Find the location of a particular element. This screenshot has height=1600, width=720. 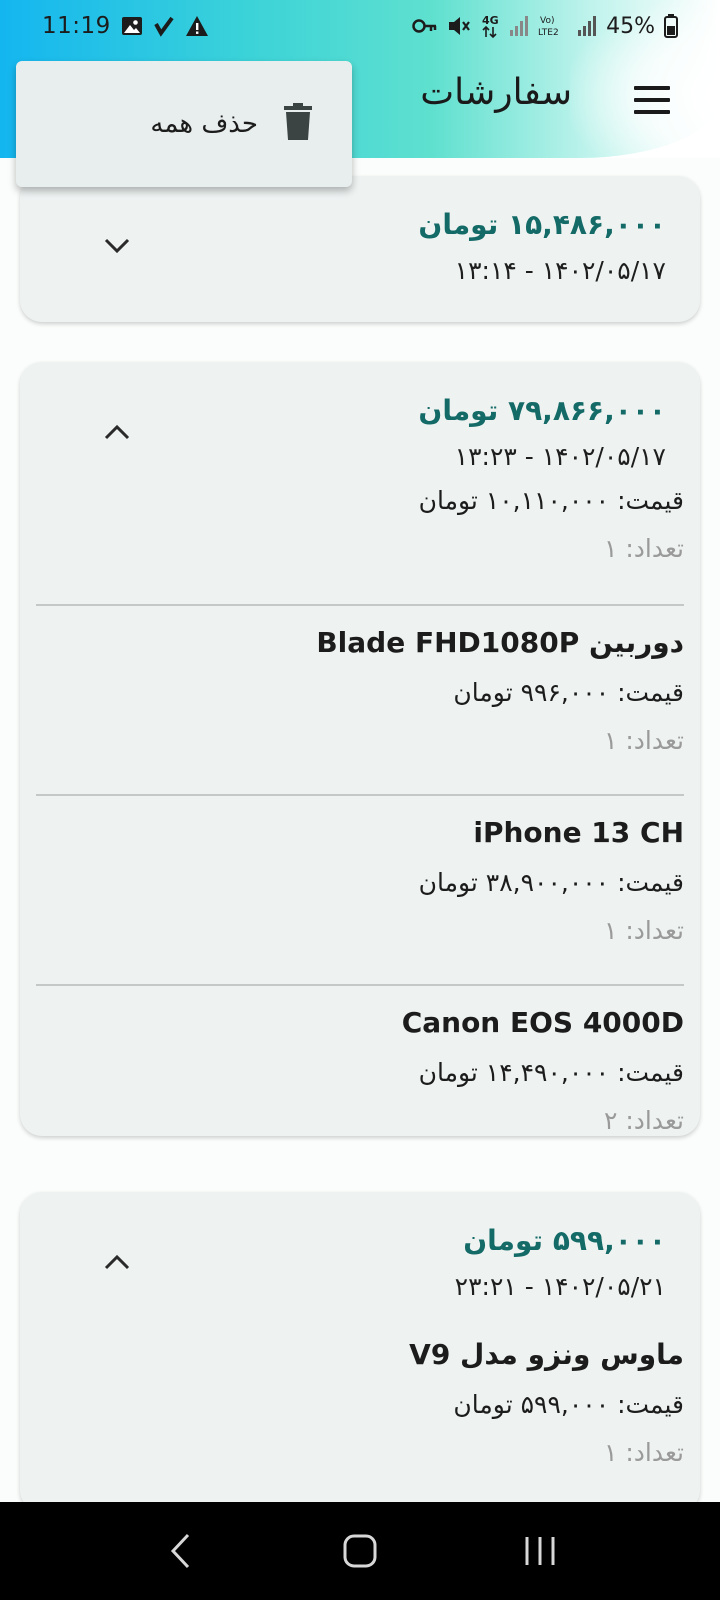

hamburger-menu-icon is located at coordinates (652, 100).